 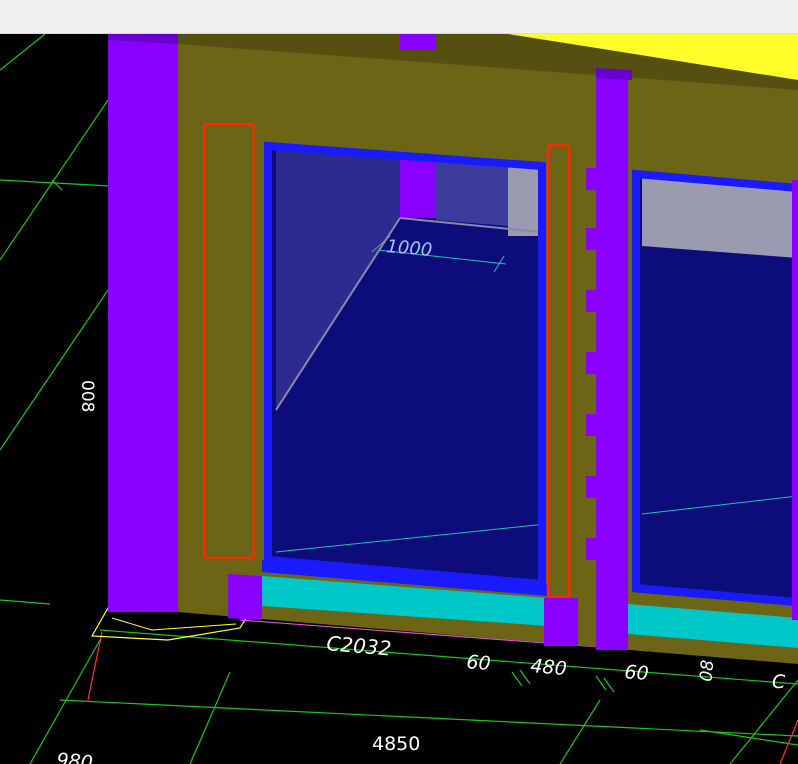 What do you see at coordinates (409, 248) in the screenshot?
I see `room-depth-label: 1000` at bounding box center [409, 248].